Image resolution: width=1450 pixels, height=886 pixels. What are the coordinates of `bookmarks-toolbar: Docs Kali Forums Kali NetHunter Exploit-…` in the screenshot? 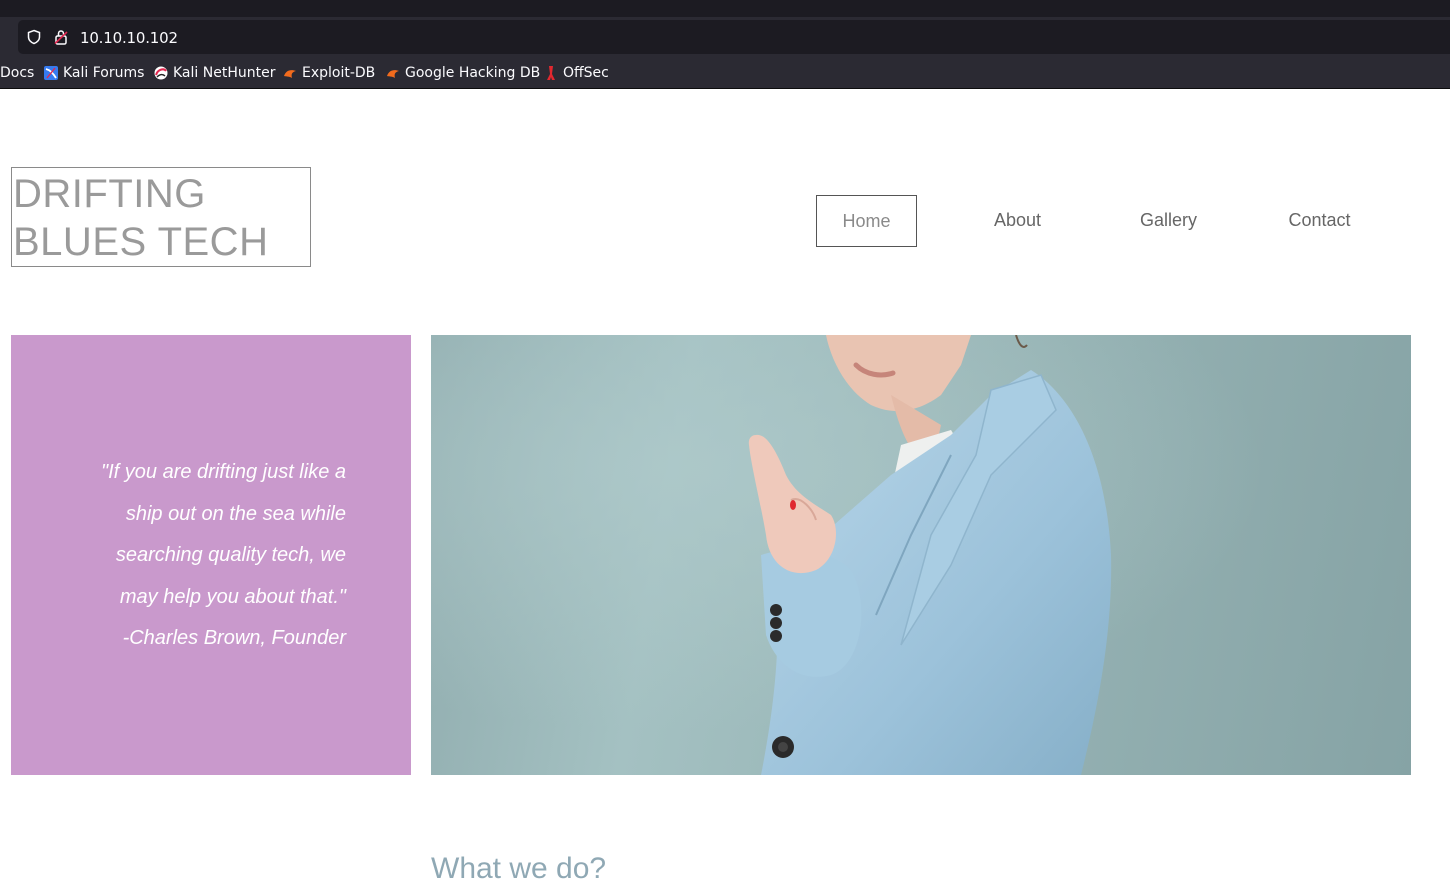 It's located at (725, 73).